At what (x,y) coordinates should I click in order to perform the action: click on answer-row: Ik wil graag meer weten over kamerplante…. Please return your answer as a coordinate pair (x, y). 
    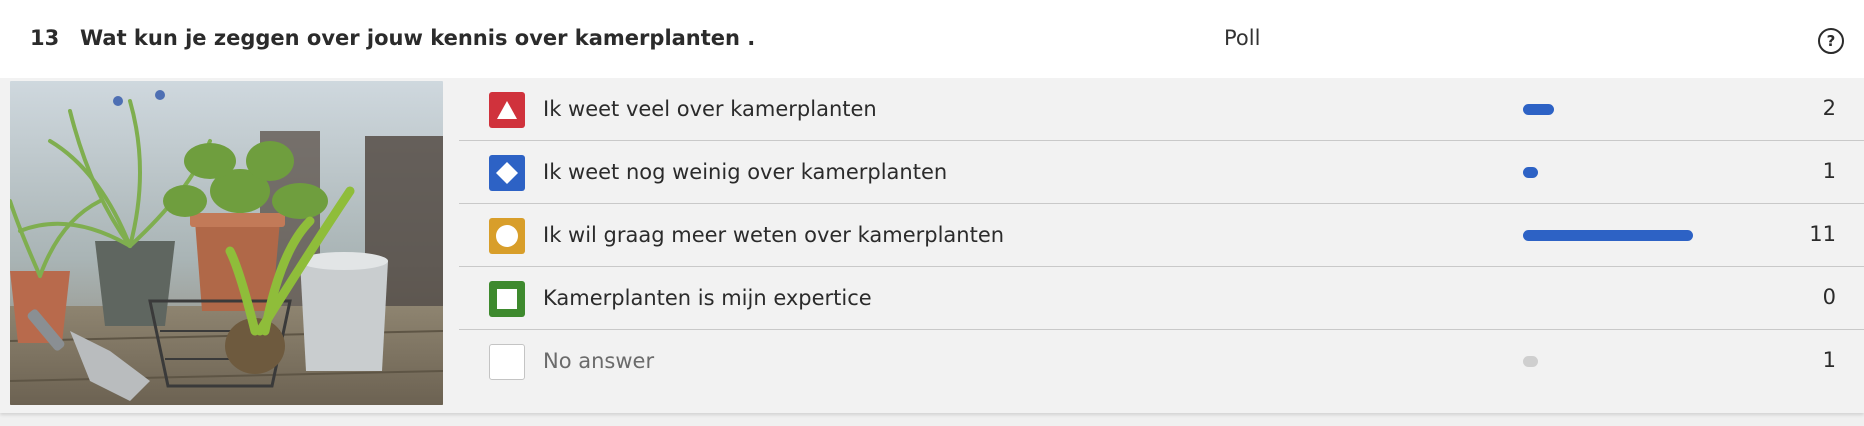
    Looking at the image, I should click on (1161, 235).